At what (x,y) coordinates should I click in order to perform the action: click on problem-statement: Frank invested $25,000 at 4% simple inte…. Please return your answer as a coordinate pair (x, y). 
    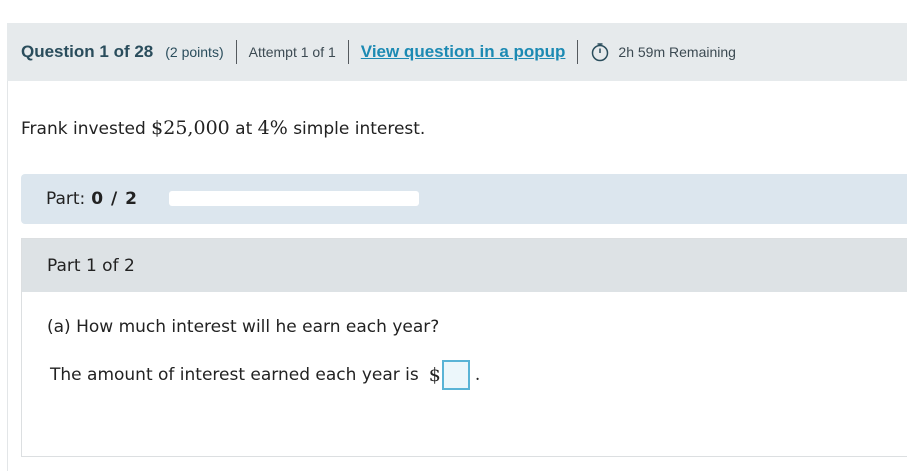
    Looking at the image, I should click on (223, 128).